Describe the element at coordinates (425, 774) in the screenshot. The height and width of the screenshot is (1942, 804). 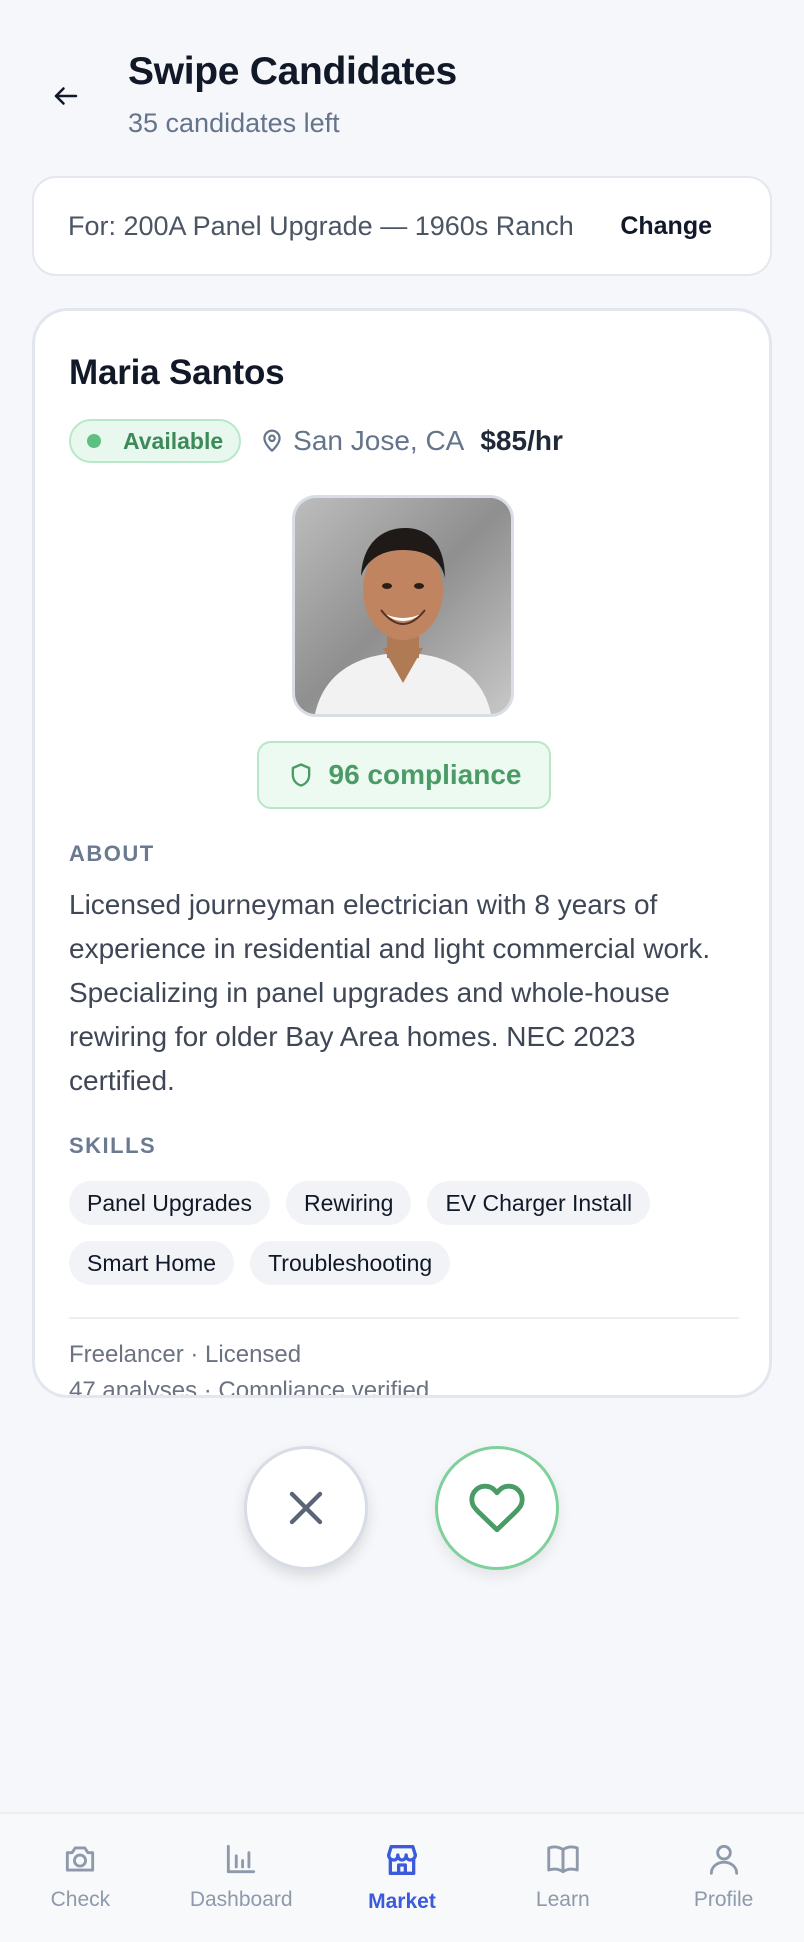
I see `compliance-score: 96 compliance` at that location.